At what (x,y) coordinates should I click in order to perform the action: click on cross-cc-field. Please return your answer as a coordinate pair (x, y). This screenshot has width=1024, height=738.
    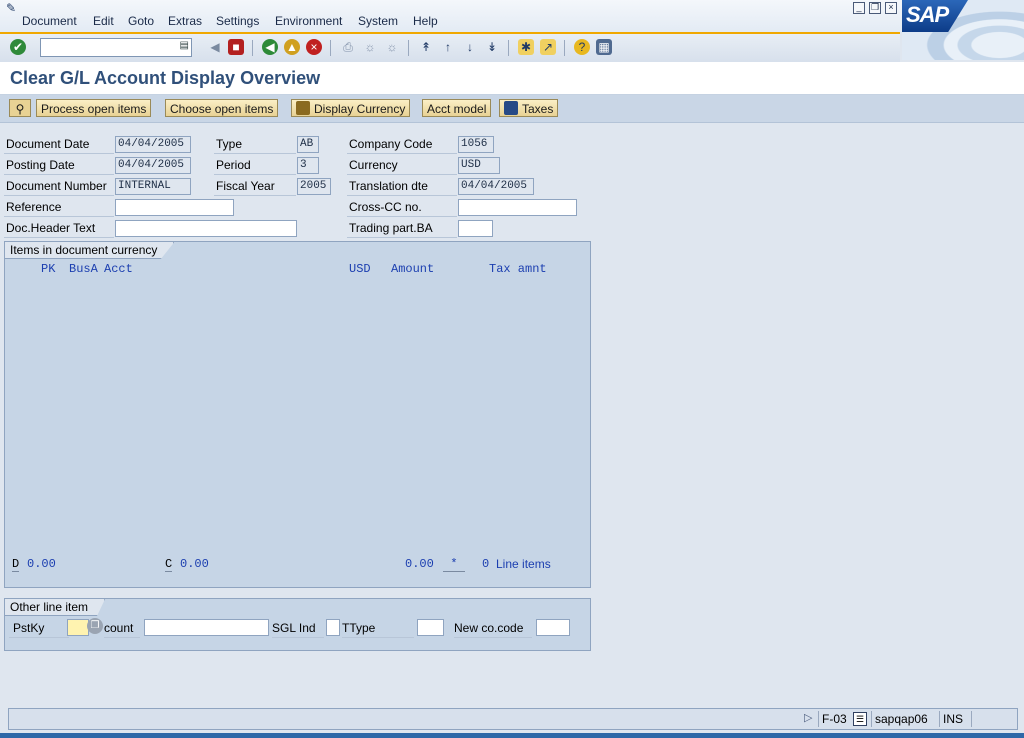
    Looking at the image, I should click on (517, 207).